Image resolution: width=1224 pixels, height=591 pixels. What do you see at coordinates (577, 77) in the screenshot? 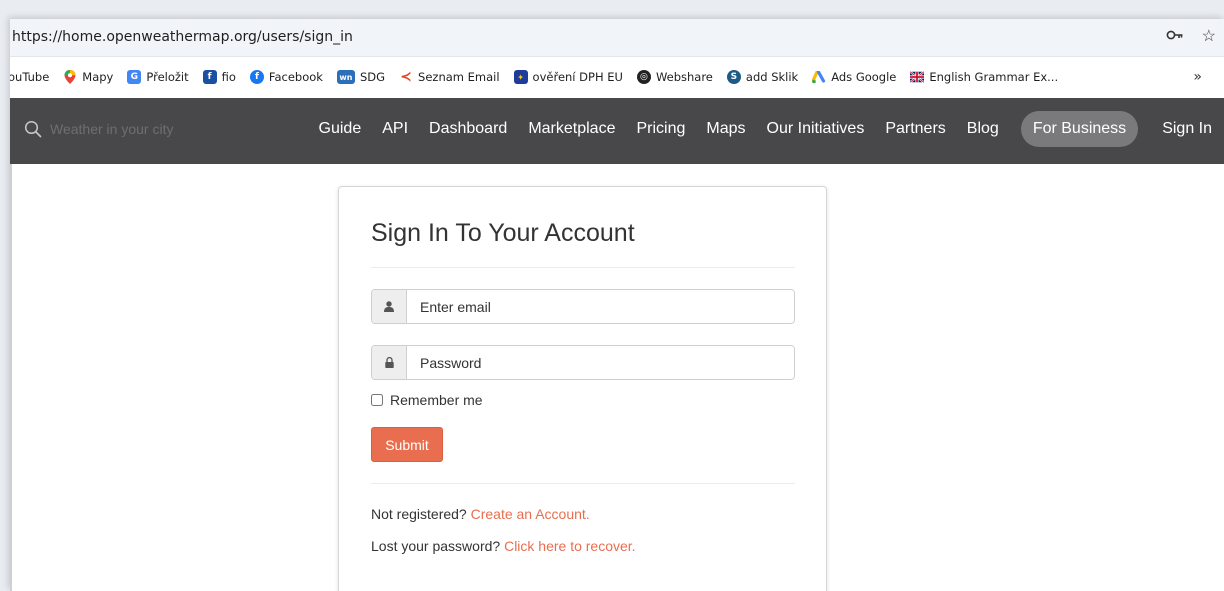
I see `bookmark-label: ověření DPH EU` at bounding box center [577, 77].